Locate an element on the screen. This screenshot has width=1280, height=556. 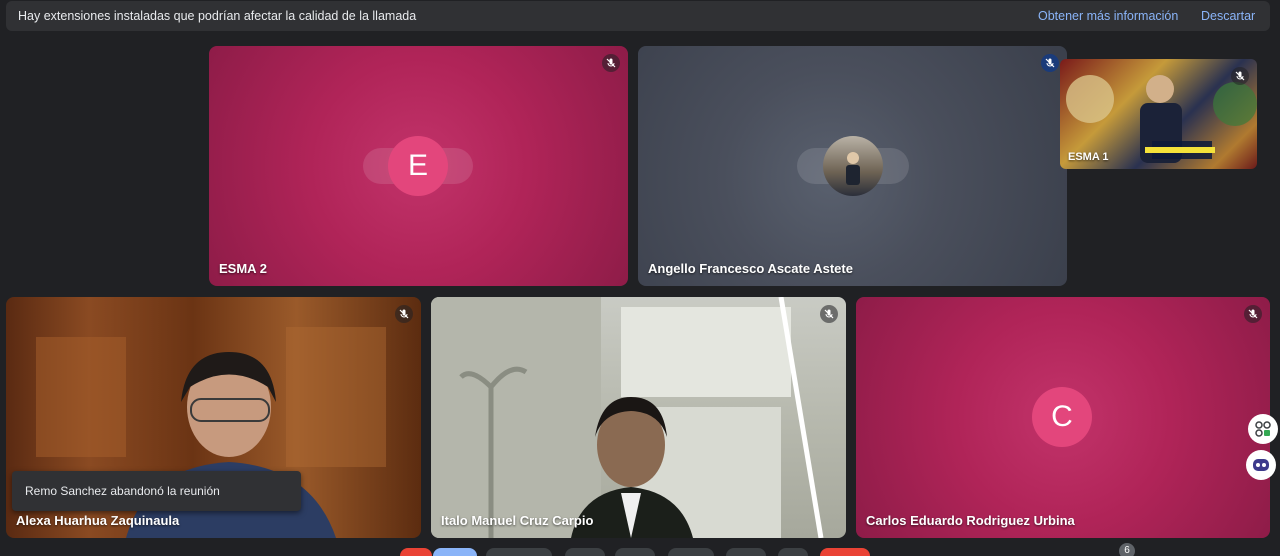
dismiss-button: Descartar is located at coordinates (1228, 16).